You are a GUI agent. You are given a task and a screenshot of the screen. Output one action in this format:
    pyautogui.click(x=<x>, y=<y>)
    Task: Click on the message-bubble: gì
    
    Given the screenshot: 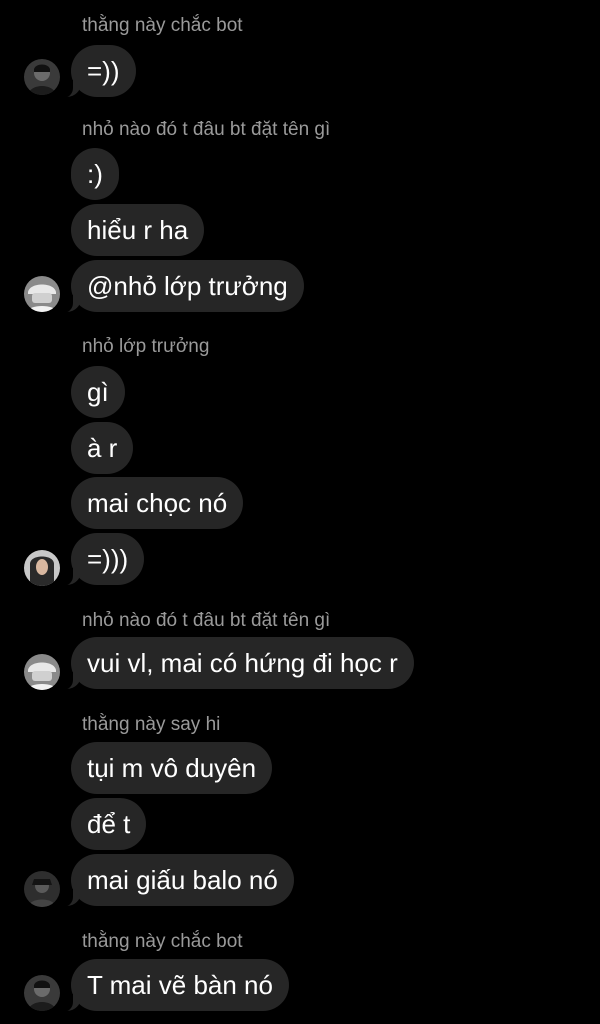 What is the action you would take?
    pyautogui.click(x=98, y=392)
    